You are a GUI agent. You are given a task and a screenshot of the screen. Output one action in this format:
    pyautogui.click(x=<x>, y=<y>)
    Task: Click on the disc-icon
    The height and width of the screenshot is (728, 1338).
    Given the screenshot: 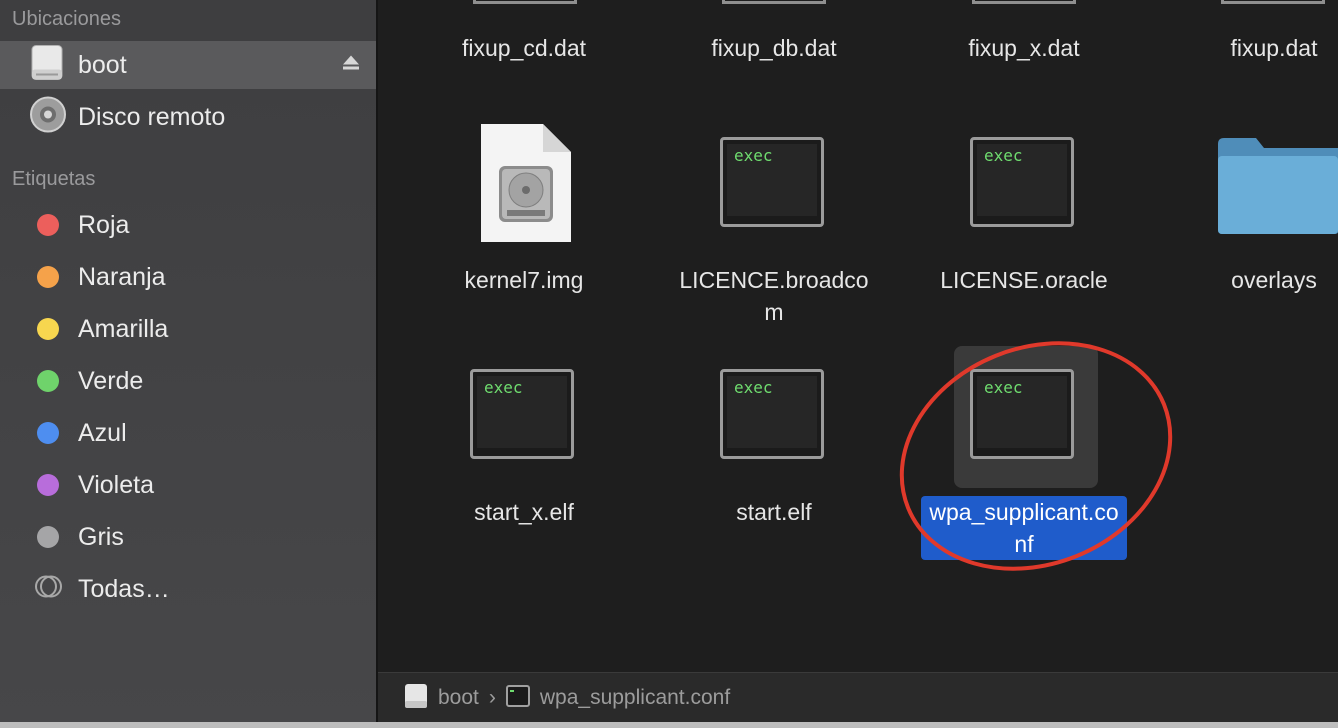 What is the action you would take?
    pyautogui.click(x=48, y=117)
    